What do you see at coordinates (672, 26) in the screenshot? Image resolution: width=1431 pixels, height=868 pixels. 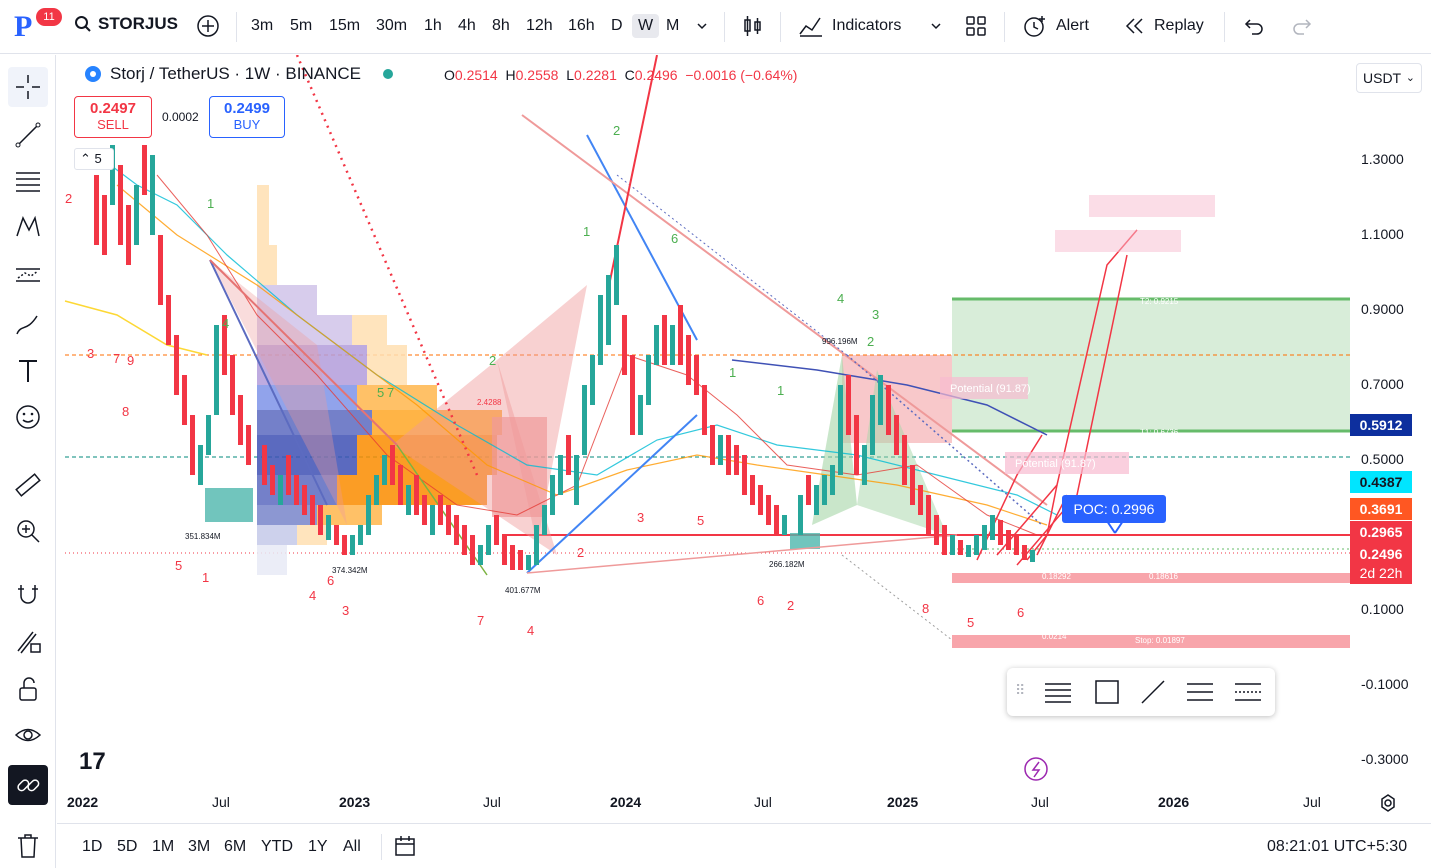 I see `interval-M: M` at bounding box center [672, 26].